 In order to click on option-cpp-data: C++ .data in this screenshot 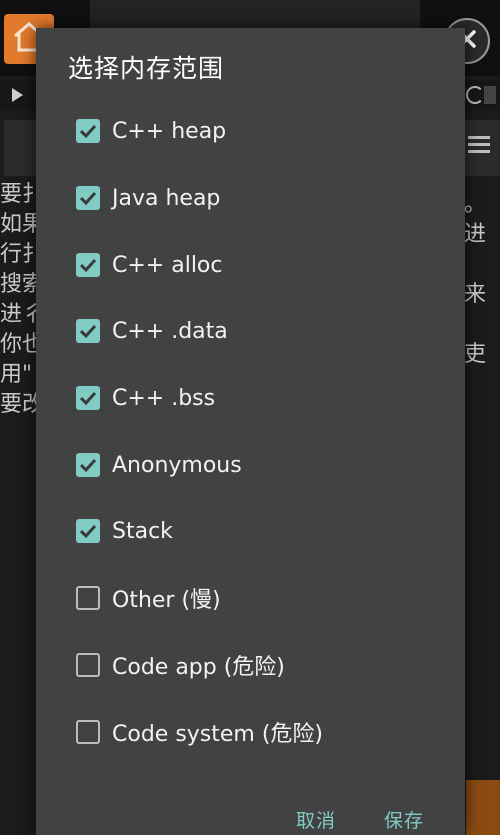, I will do `click(152, 331)`.